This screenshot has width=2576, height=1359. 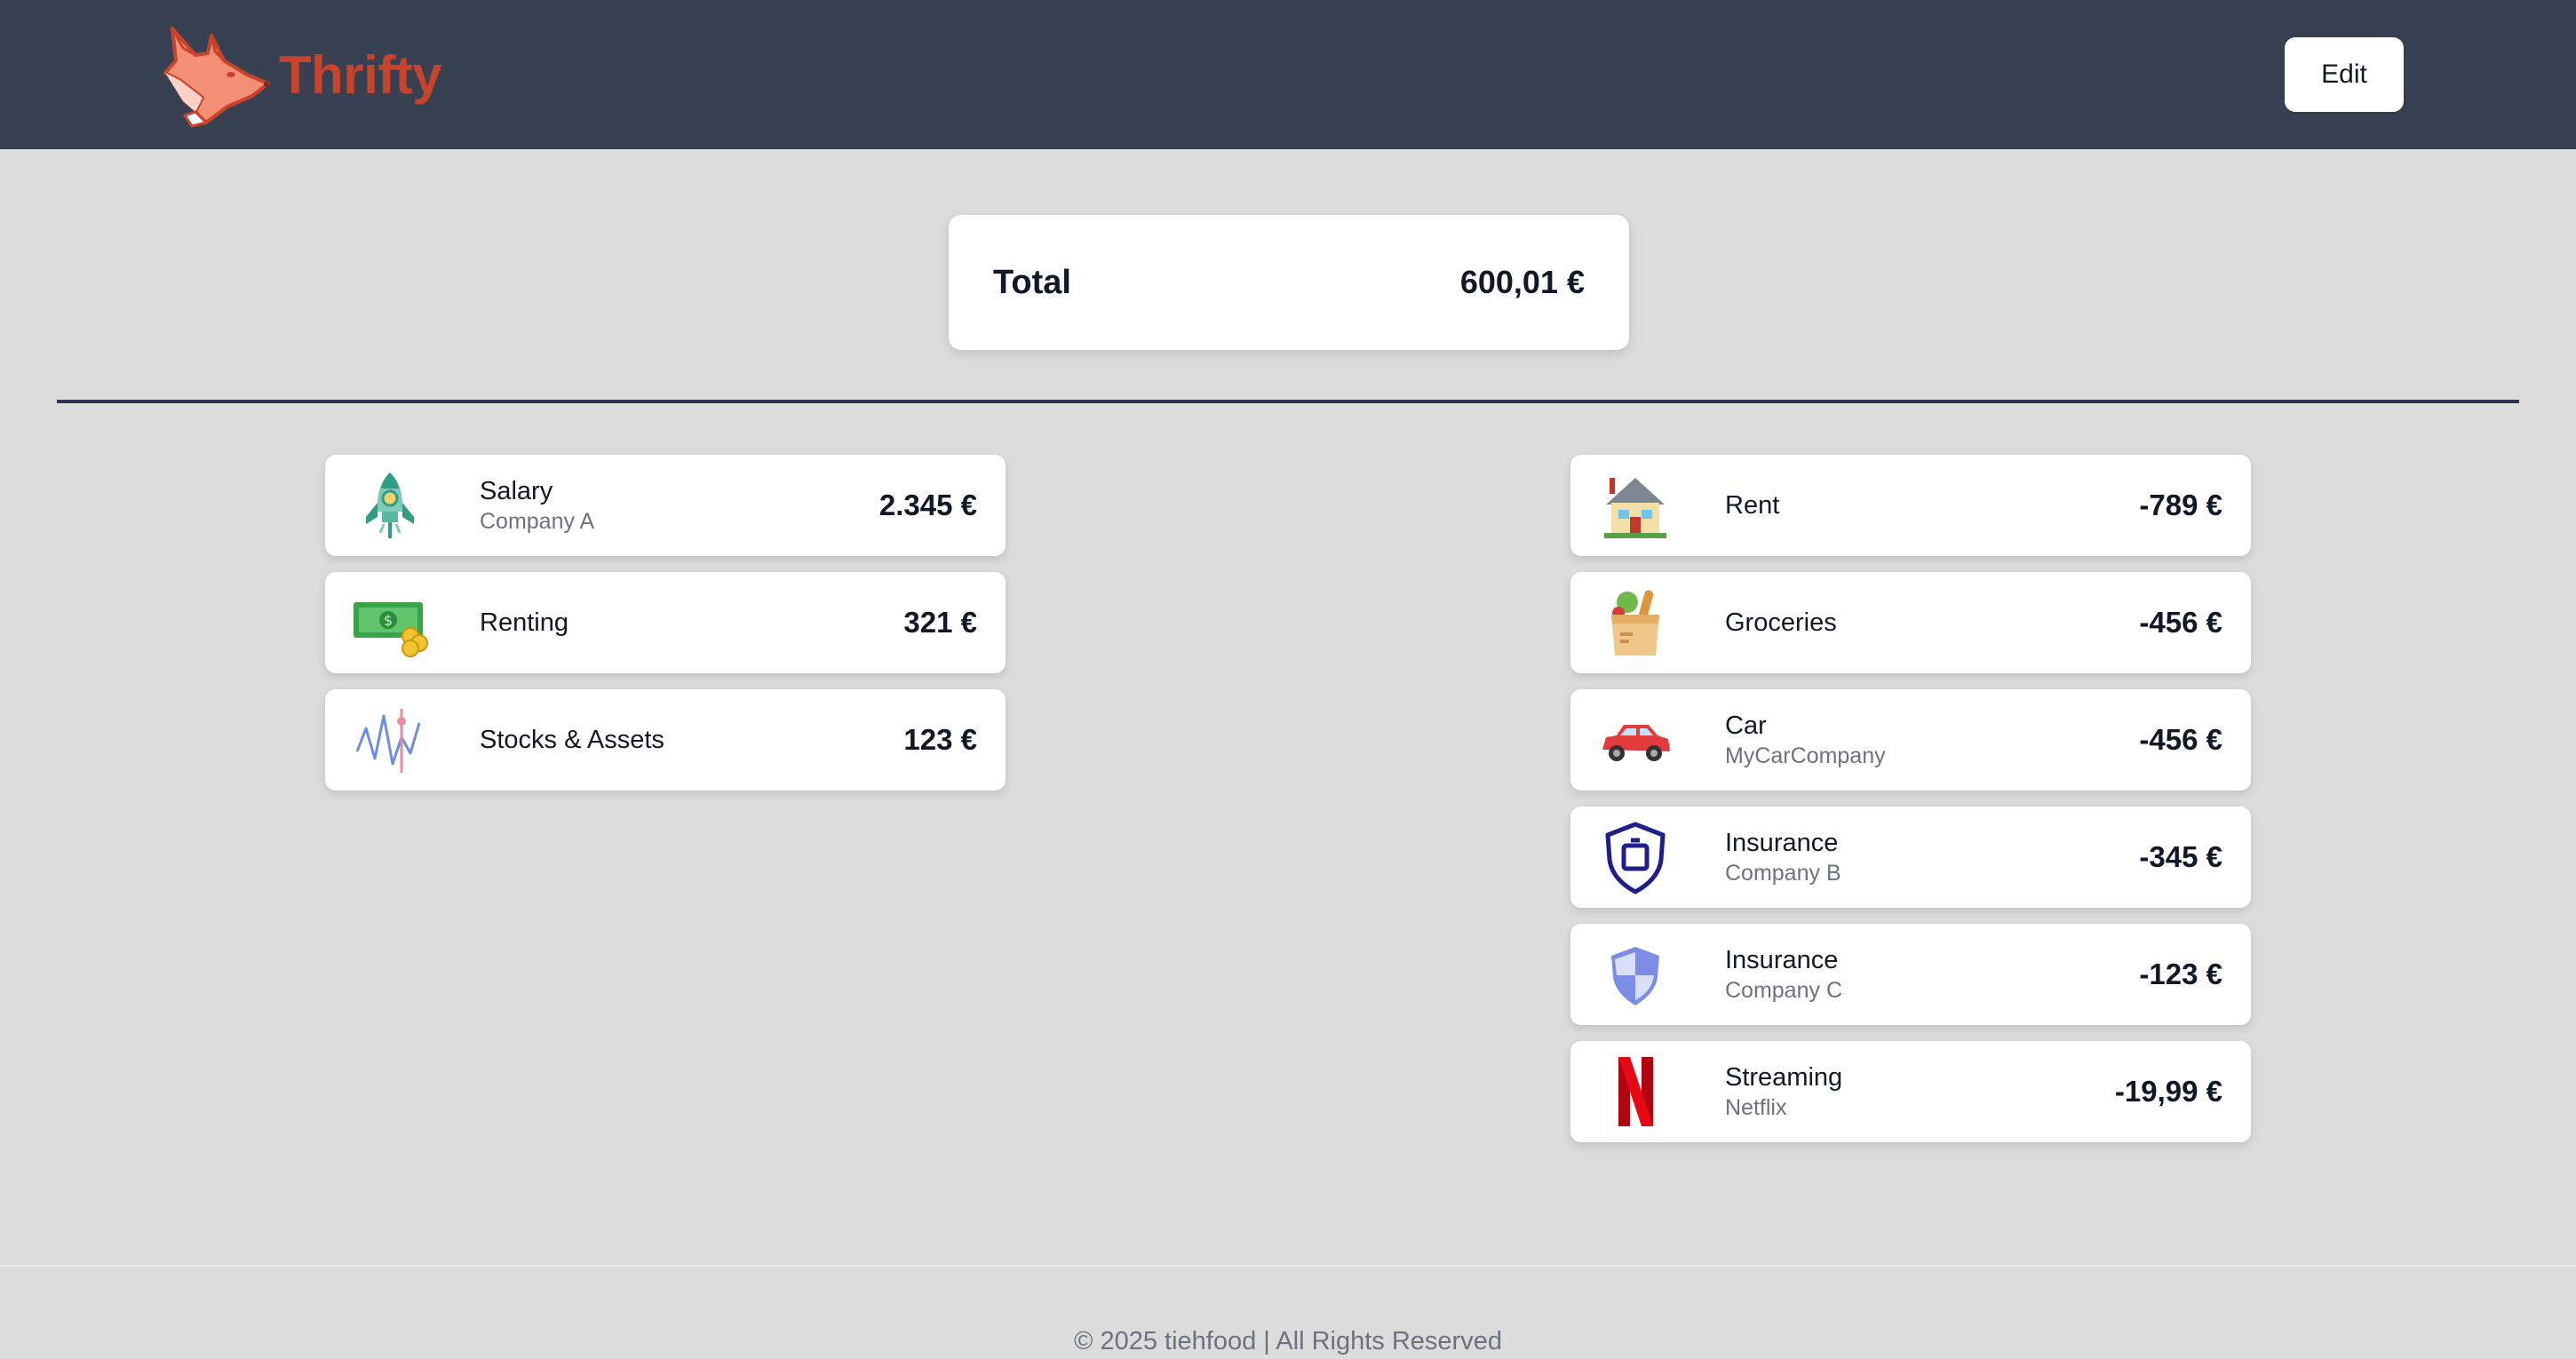 I want to click on expense-item-insurance-c: Insurance Company C -123 €, so click(x=1910, y=974).